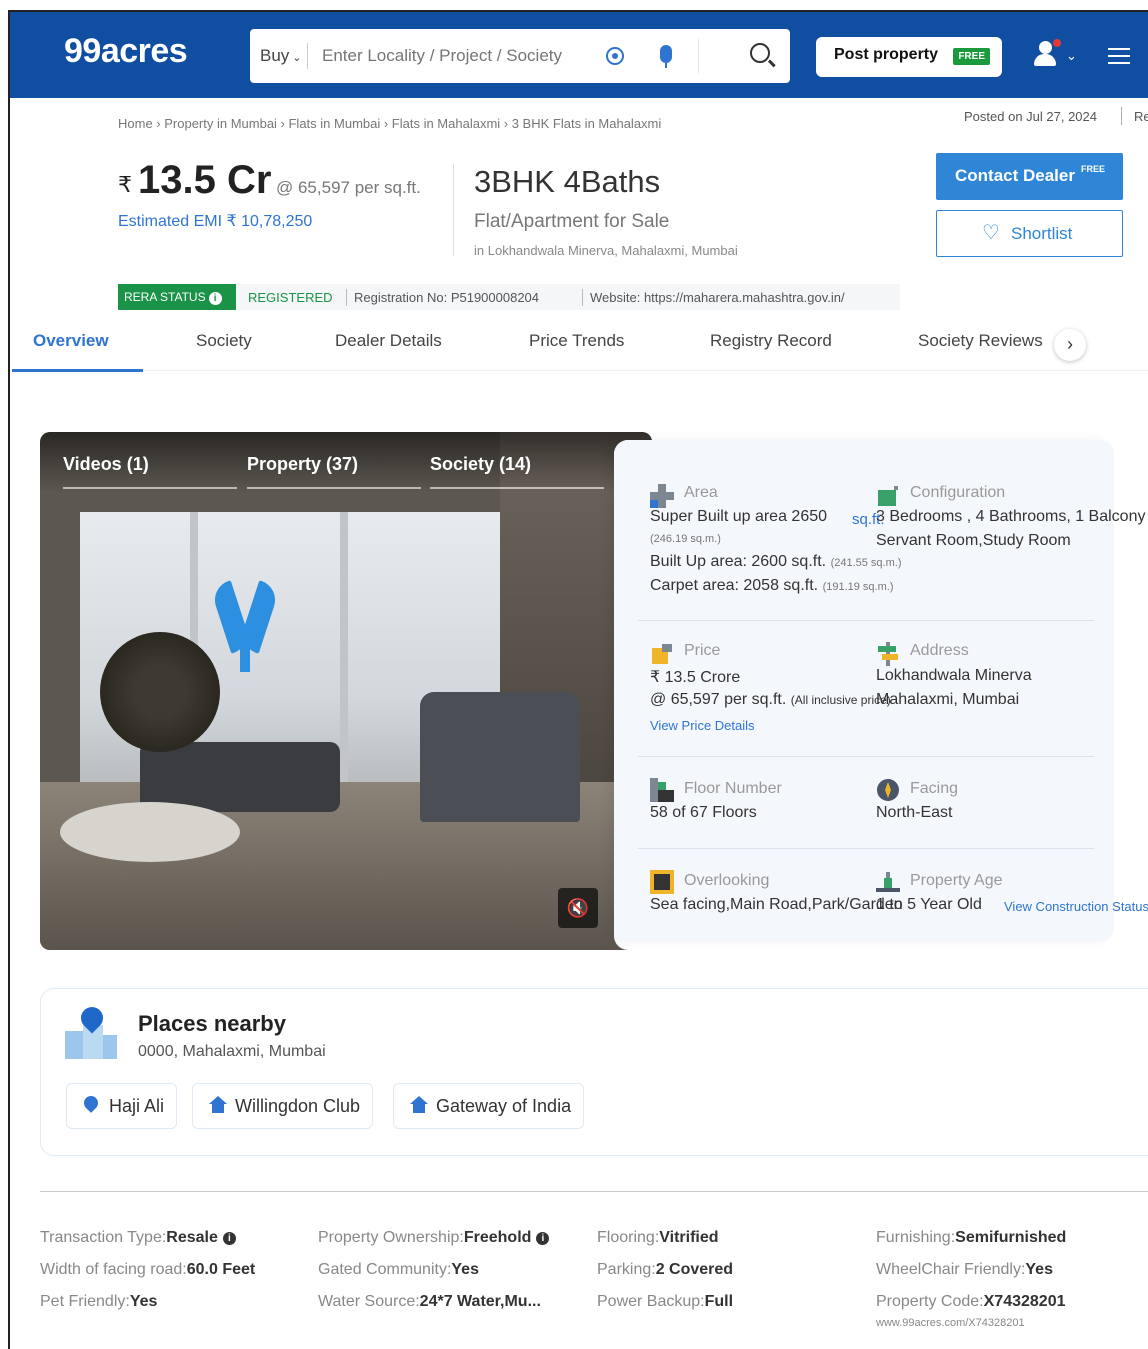  Describe the element at coordinates (1029, 233) in the screenshot. I see `shortlist-button: ♡ Shortlist` at that location.